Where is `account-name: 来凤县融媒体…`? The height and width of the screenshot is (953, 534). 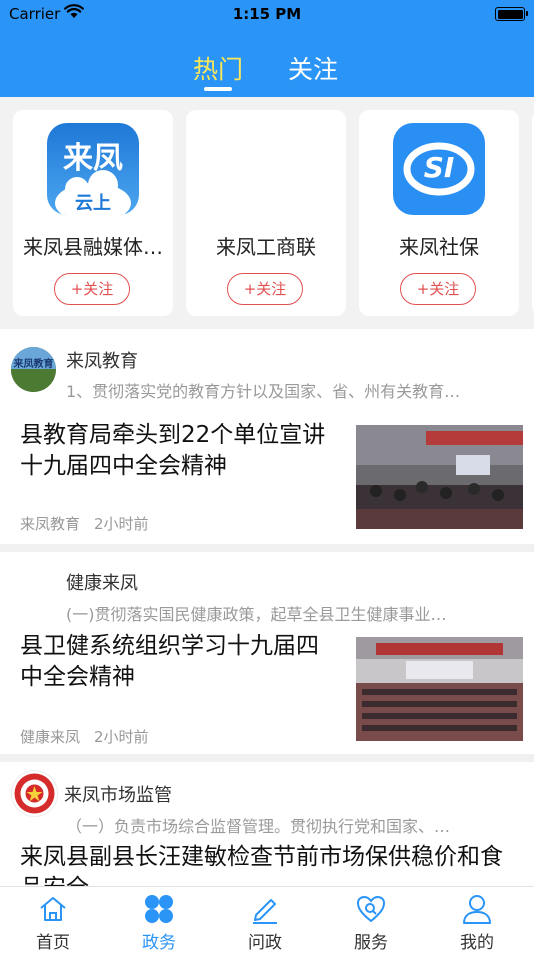 account-name: 来凤县融媒体… is located at coordinates (93, 247).